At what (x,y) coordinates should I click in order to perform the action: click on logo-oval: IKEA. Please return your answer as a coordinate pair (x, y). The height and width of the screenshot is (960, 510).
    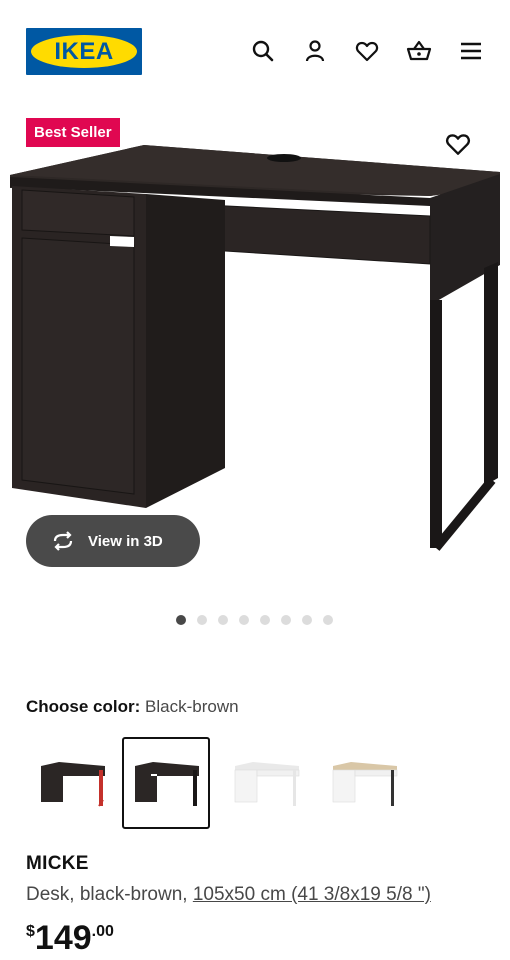
    Looking at the image, I should click on (84, 51).